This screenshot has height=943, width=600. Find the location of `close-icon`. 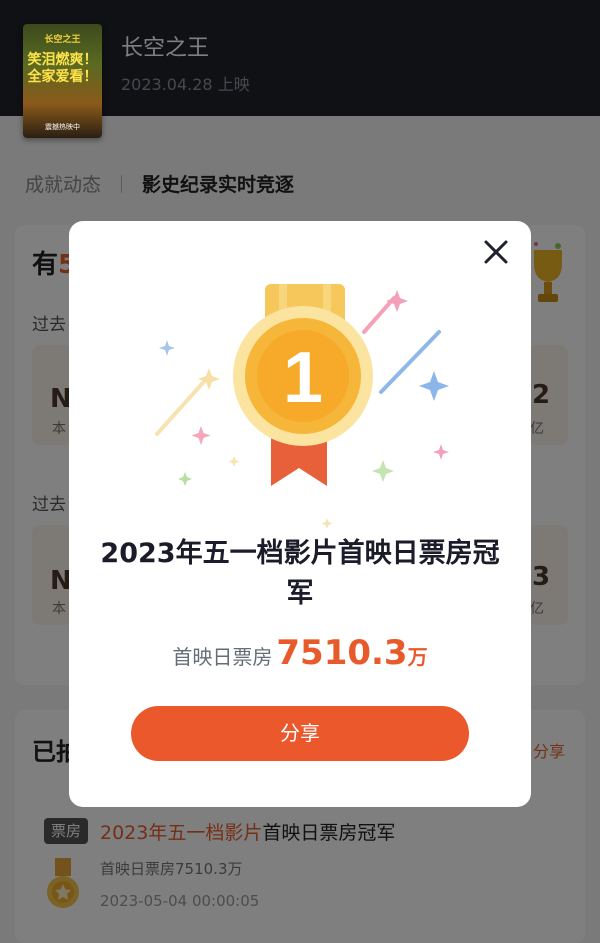

close-icon is located at coordinates (496, 252).